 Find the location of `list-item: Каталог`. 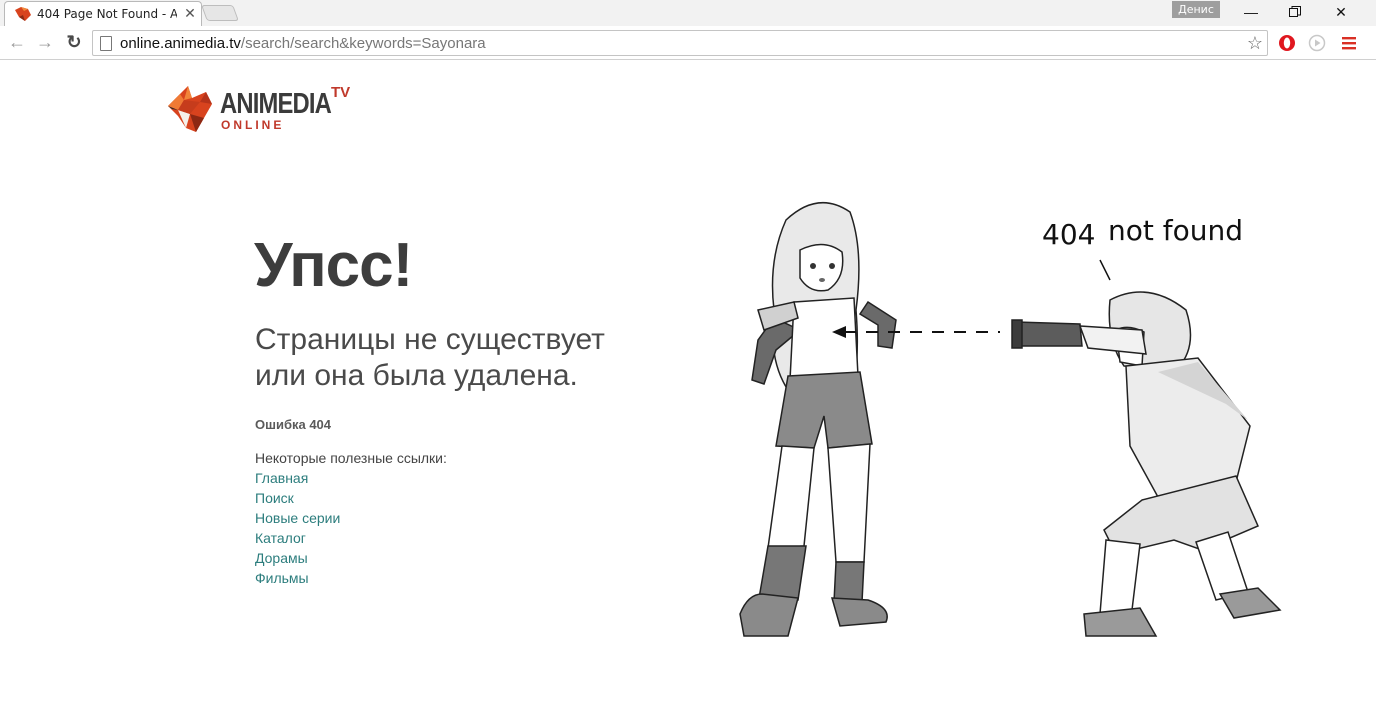

list-item: Каталог is located at coordinates (297, 540).